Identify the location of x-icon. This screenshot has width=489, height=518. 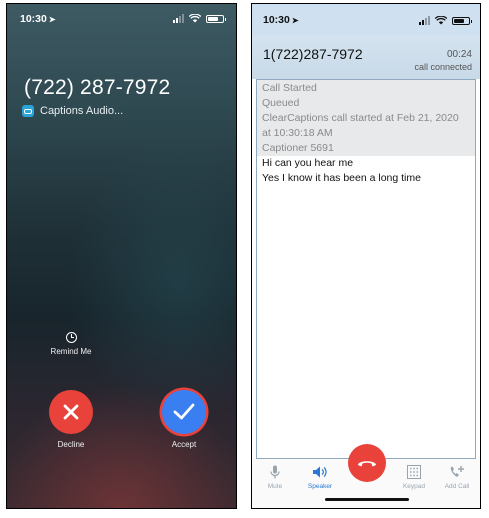
(71, 412).